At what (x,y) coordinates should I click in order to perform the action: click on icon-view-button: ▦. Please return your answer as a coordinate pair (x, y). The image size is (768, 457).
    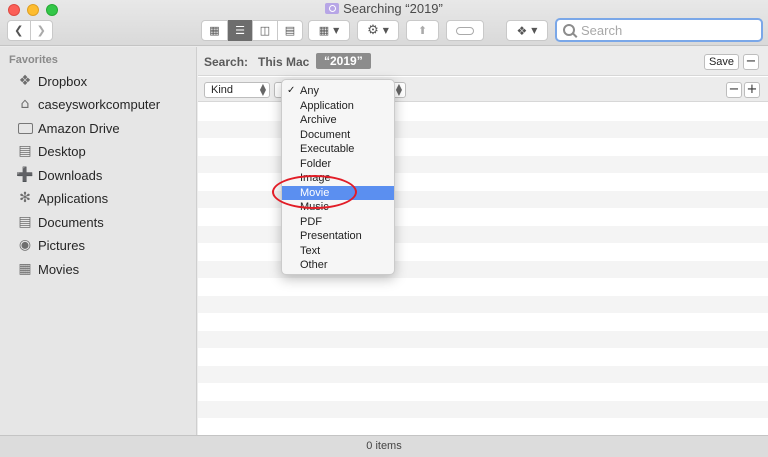
    Looking at the image, I should click on (215, 30).